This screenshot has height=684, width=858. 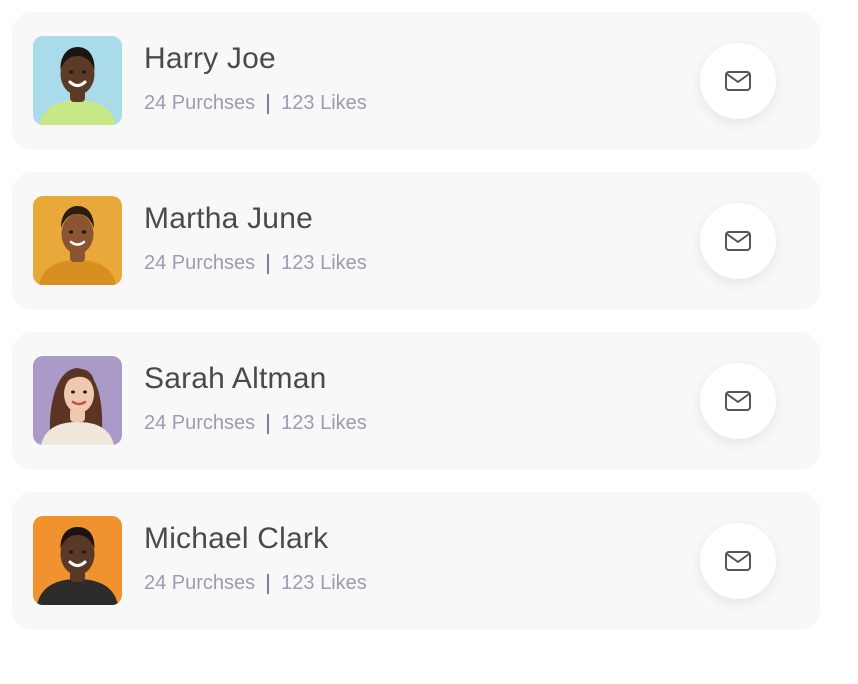 I want to click on contact-name: Sarah Altman, so click(x=235, y=378).